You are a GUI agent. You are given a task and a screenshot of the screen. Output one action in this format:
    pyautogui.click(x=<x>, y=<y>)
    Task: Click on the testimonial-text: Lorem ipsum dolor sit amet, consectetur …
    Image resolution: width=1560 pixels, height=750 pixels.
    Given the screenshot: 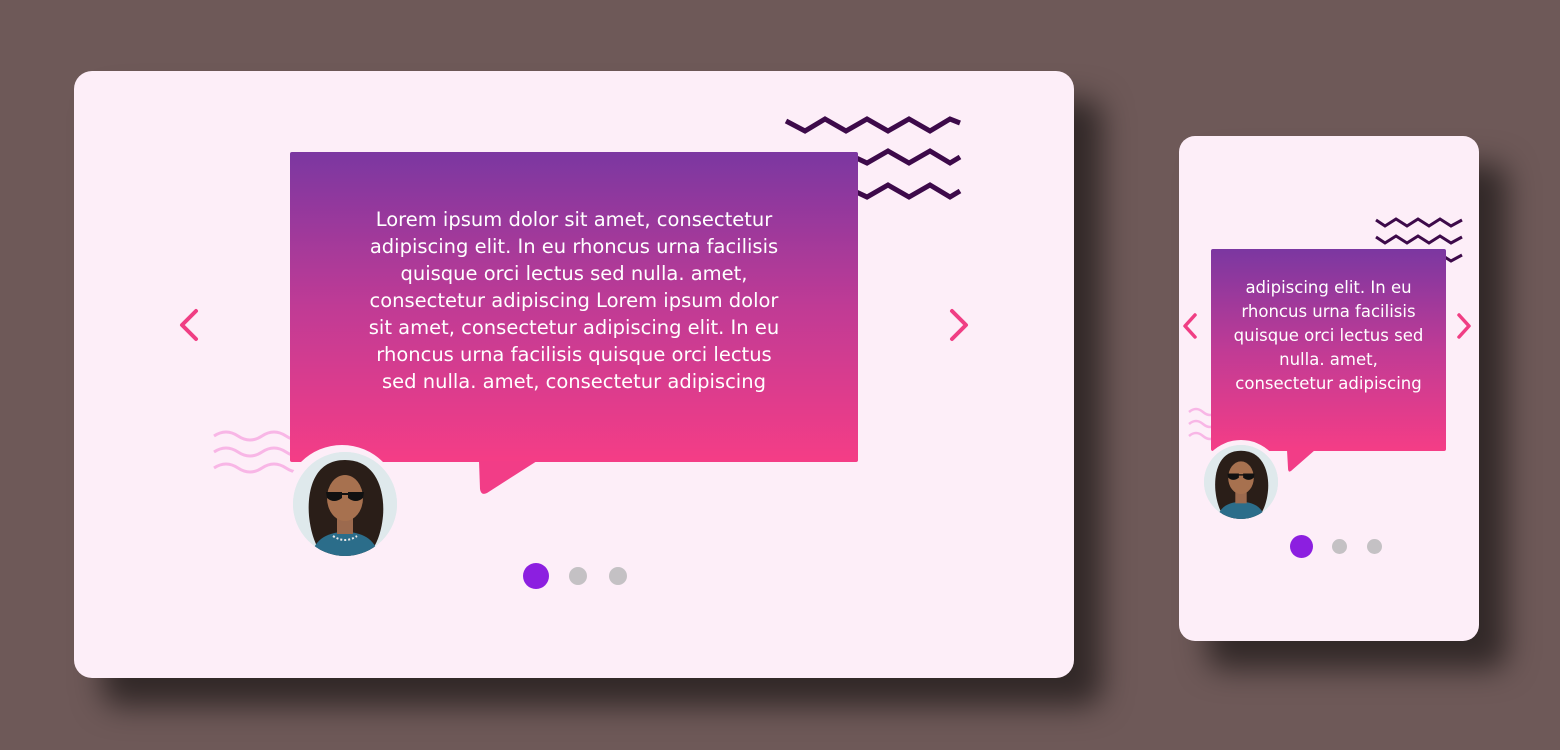 What is the action you would take?
    pyautogui.click(x=574, y=300)
    